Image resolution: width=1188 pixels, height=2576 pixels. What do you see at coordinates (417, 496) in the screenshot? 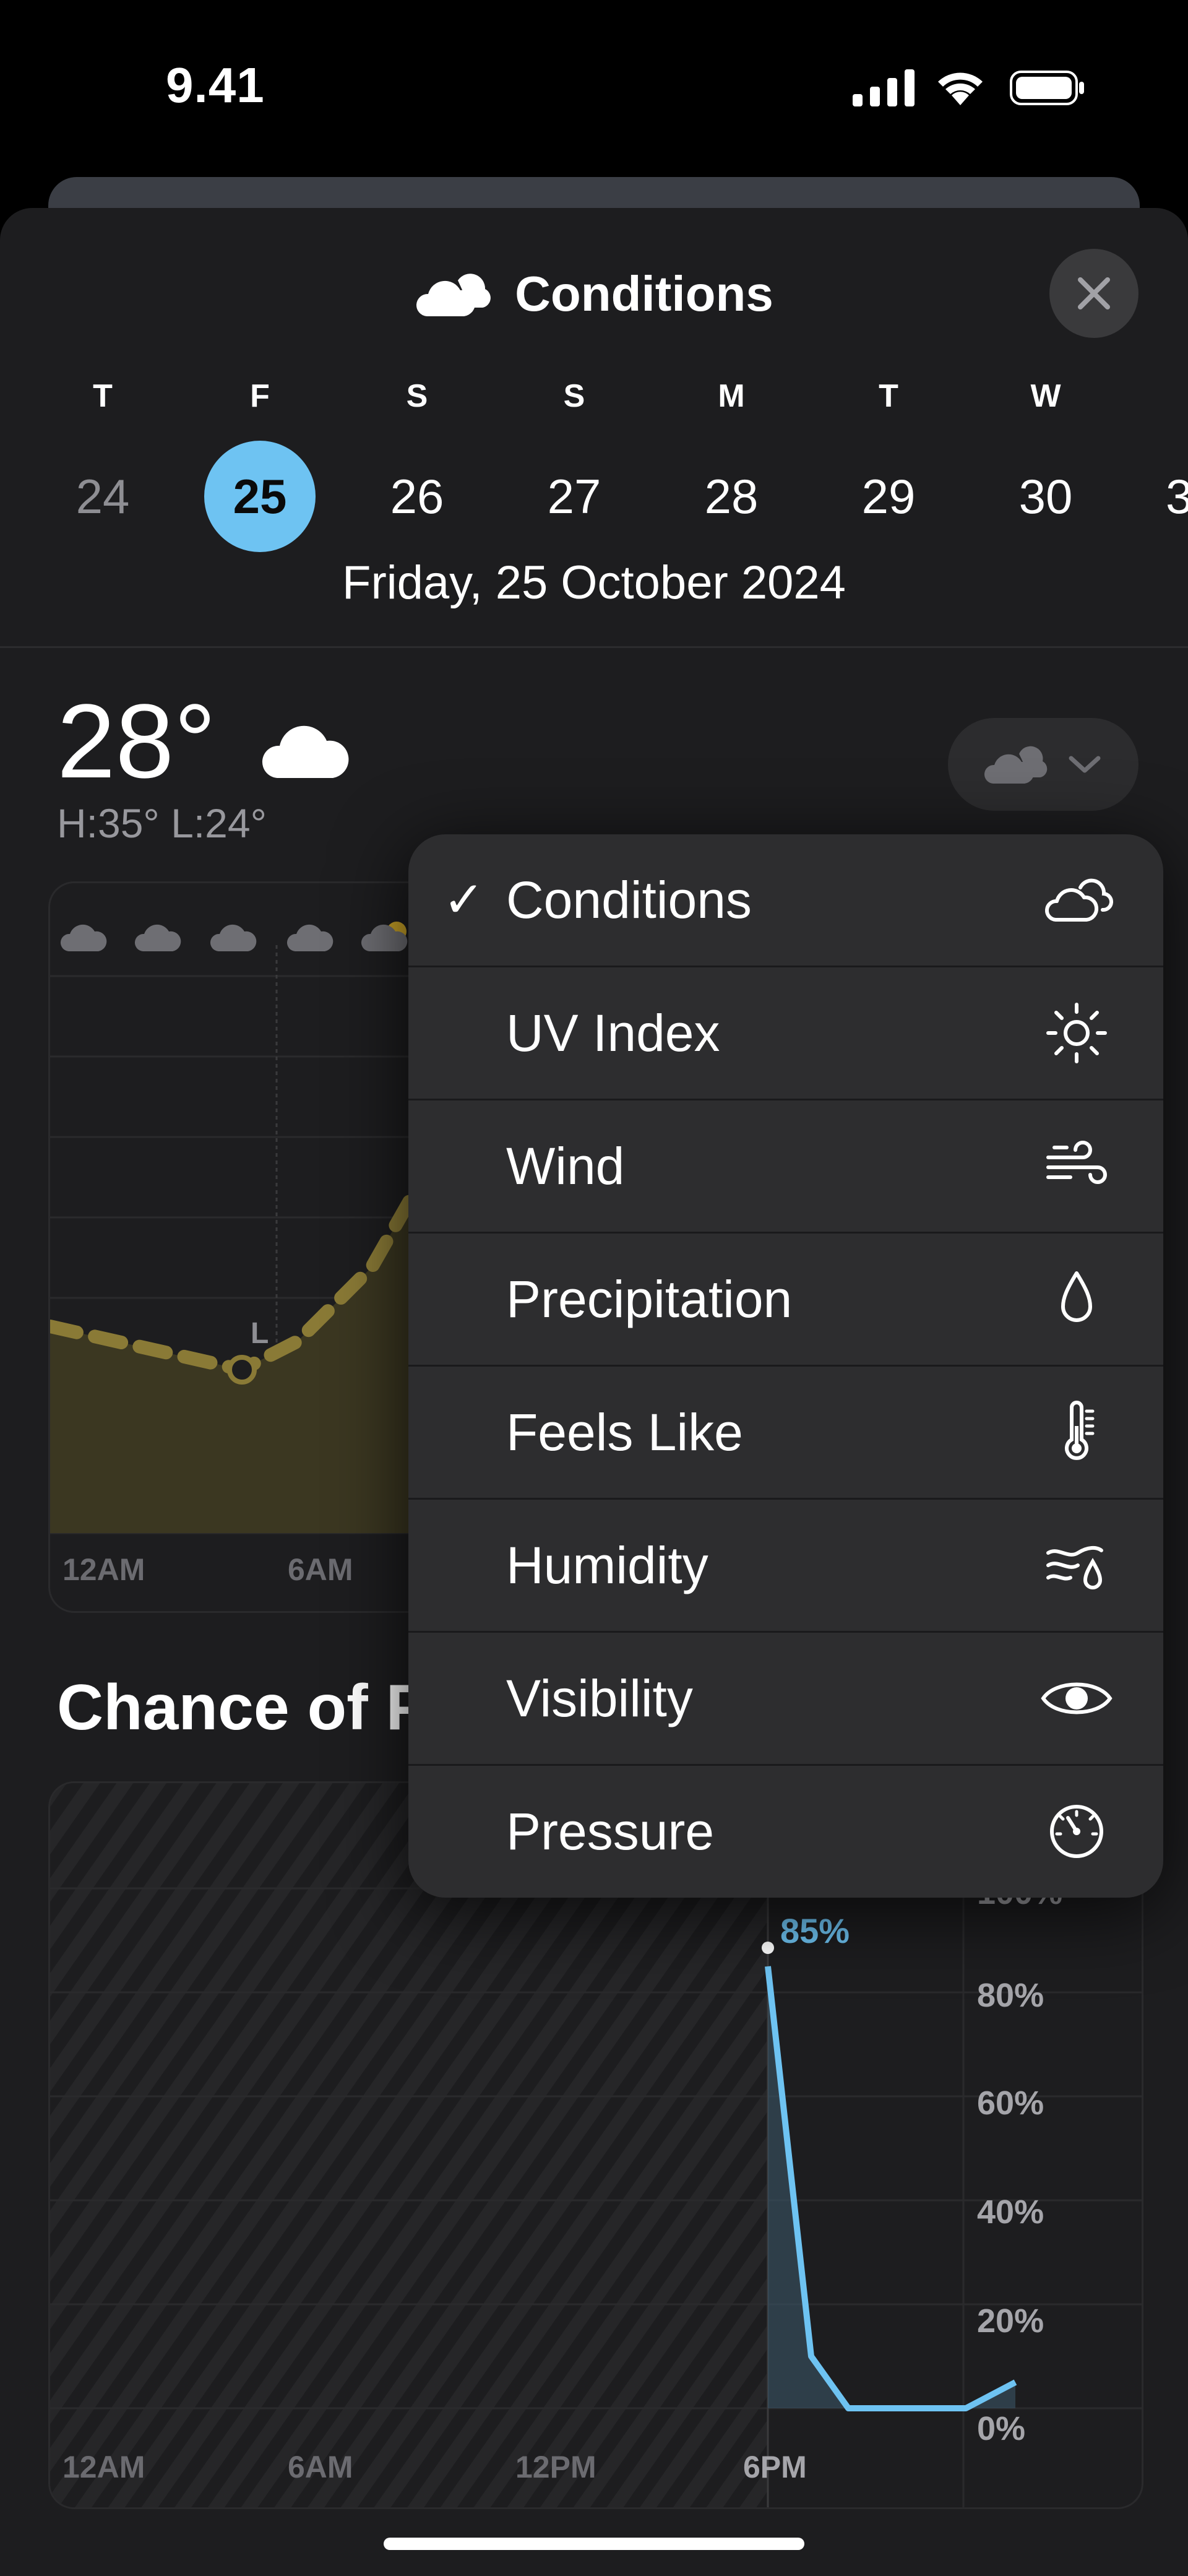
I see `day-button-26: 26` at bounding box center [417, 496].